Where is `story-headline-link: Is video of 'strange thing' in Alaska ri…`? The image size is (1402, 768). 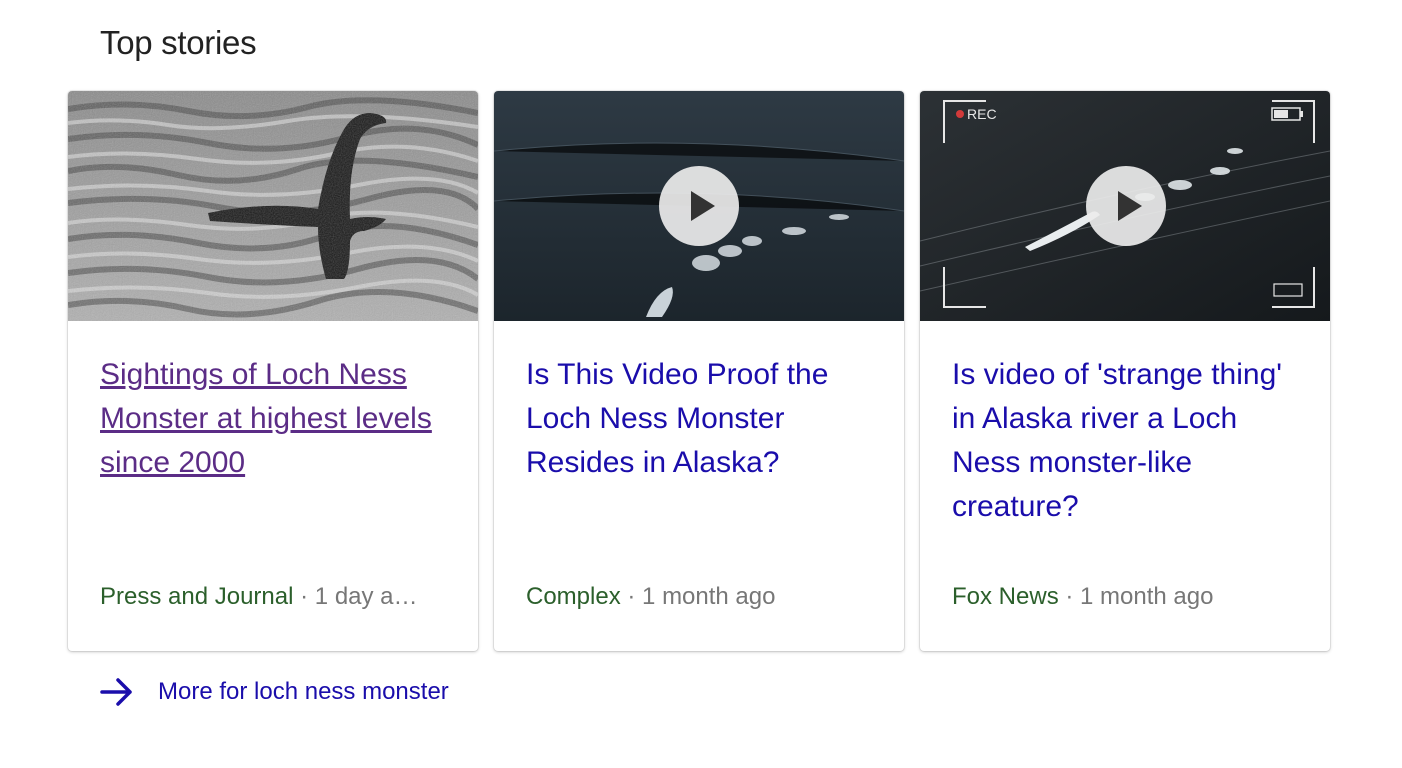
story-headline-link: Is video of 'strange thing' in Alaska ri… is located at coordinates (1130, 441).